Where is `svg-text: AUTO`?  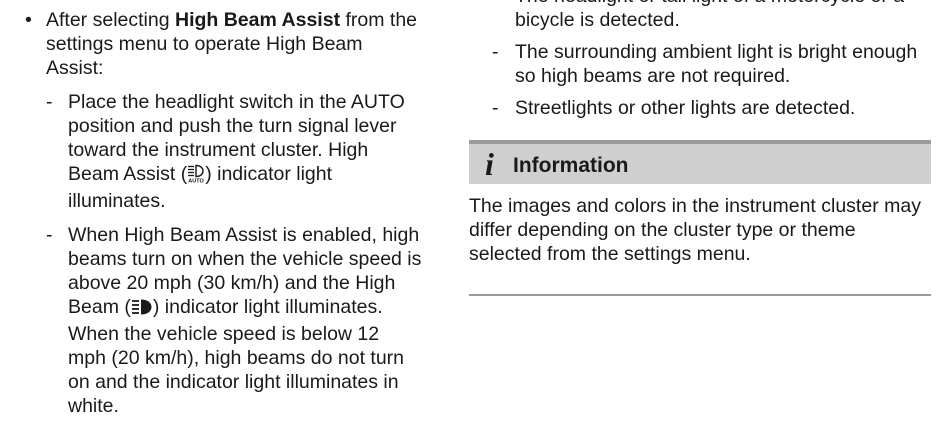 svg-text: AUTO is located at coordinates (196, 181).